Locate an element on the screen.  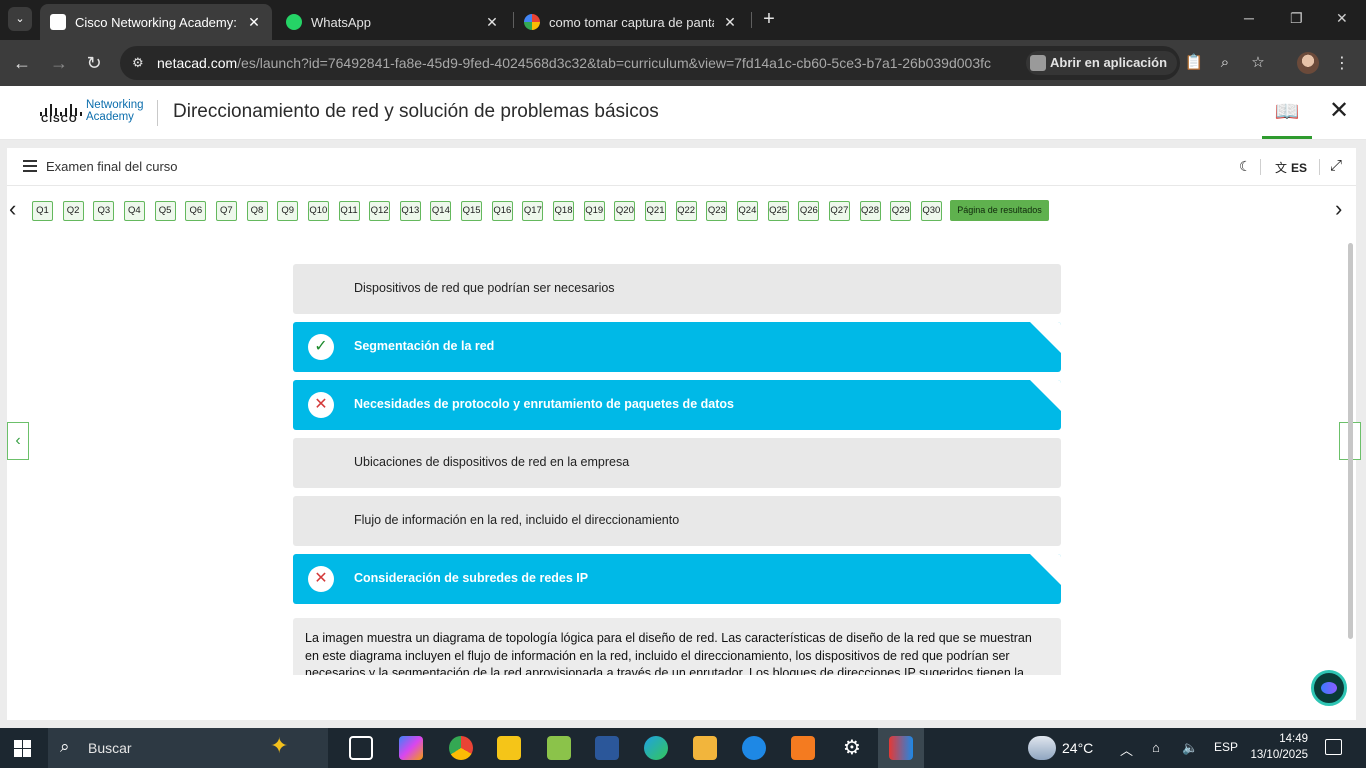
chrome-icon is located at coordinates (461, 748).